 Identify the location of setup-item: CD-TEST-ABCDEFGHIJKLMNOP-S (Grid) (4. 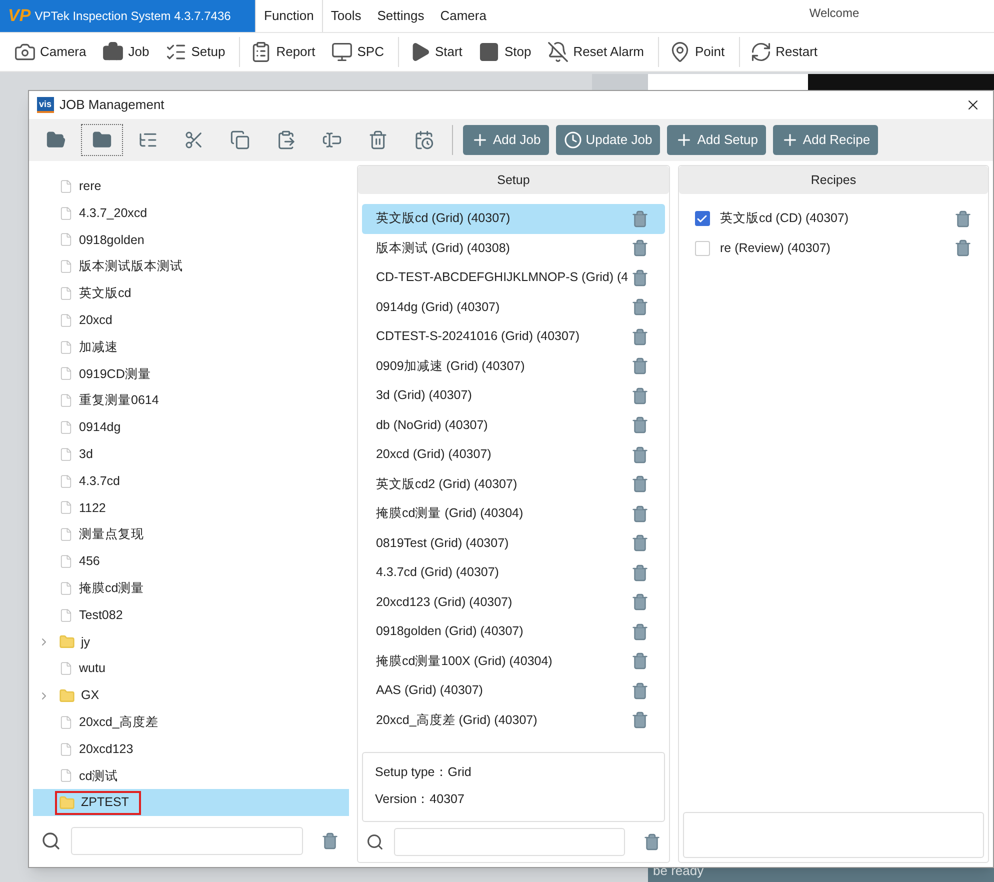
(513, 277).